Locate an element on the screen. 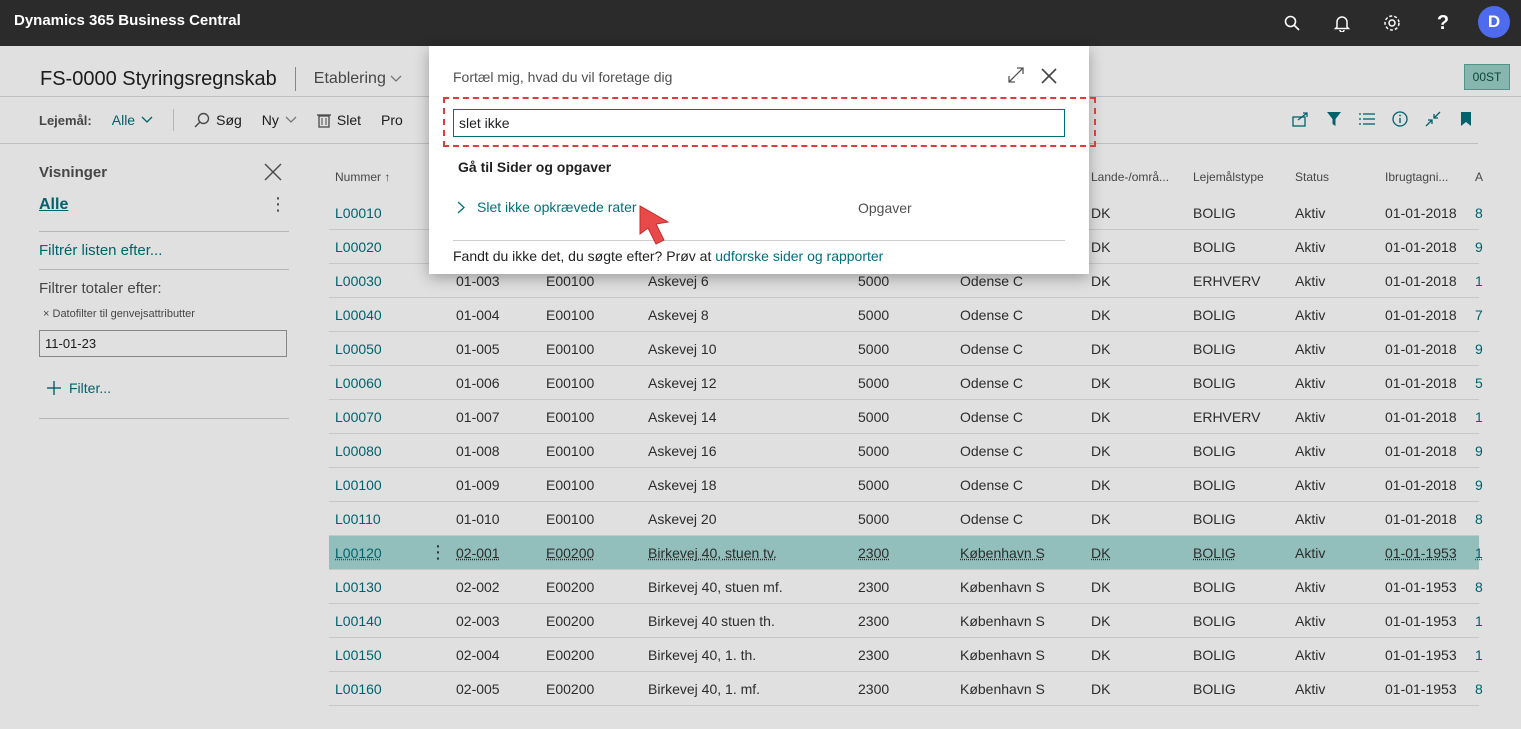 The image size is (1521, 729). close-icon is located at coordinates (1050, 77).